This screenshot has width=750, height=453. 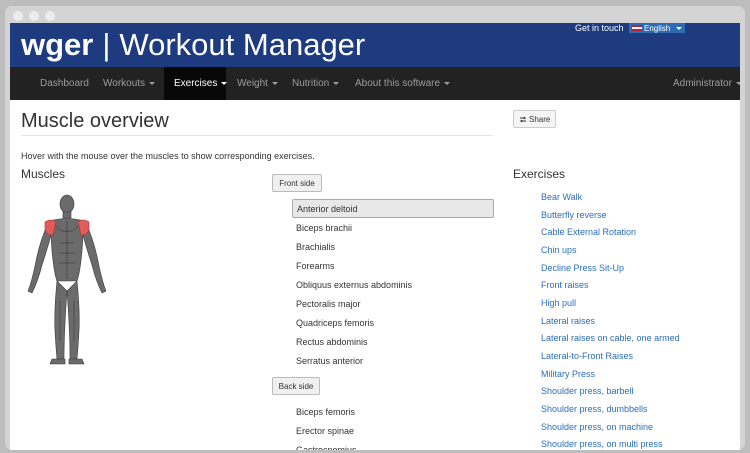 What do you see at coordinates (610, 268) in the screenshot?
I see `exercise-link: Decline Press Sit-Up` at bounding box center [610, 268].